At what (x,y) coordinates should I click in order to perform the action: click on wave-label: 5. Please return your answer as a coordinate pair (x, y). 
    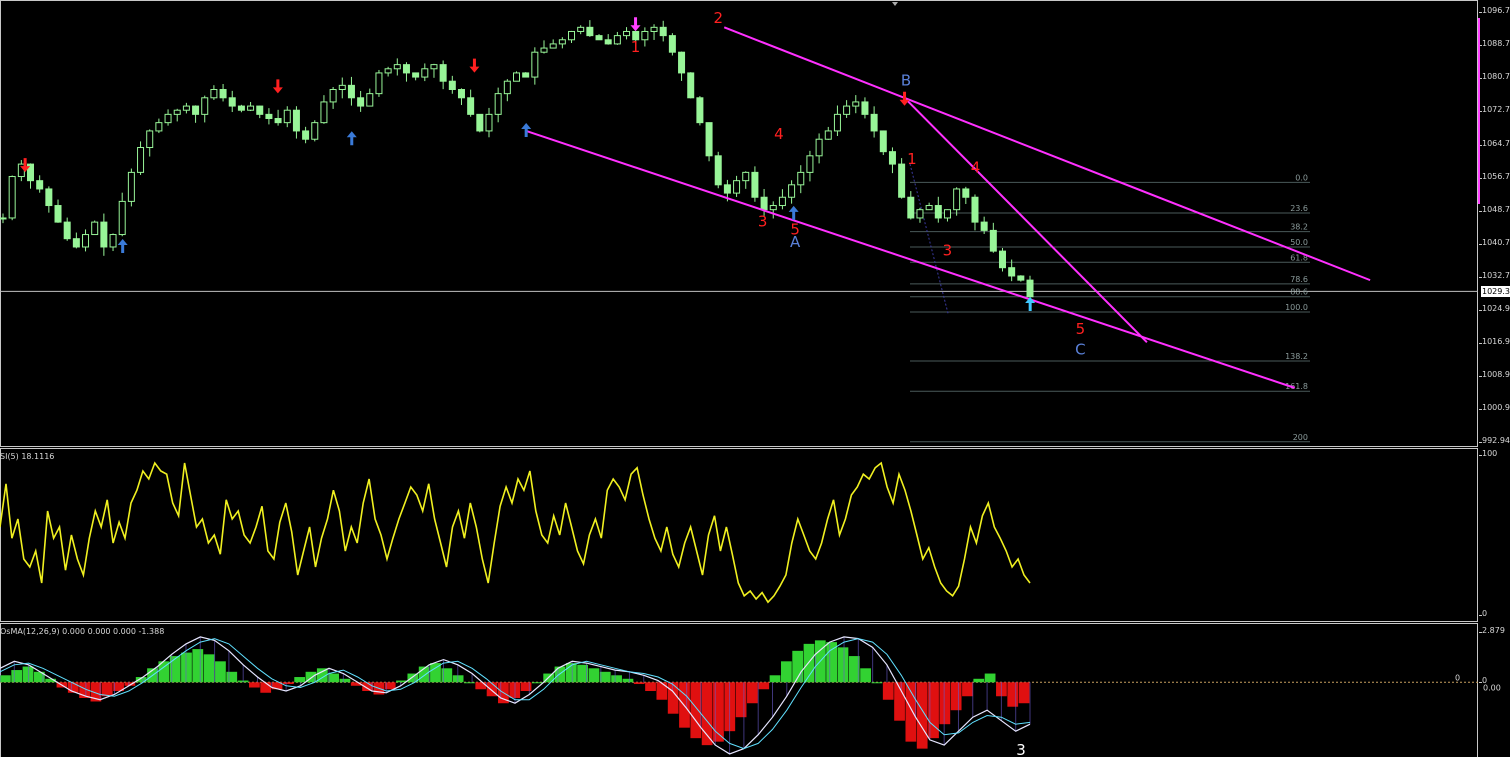
    Looking at the image, I should click on (1081, 329).